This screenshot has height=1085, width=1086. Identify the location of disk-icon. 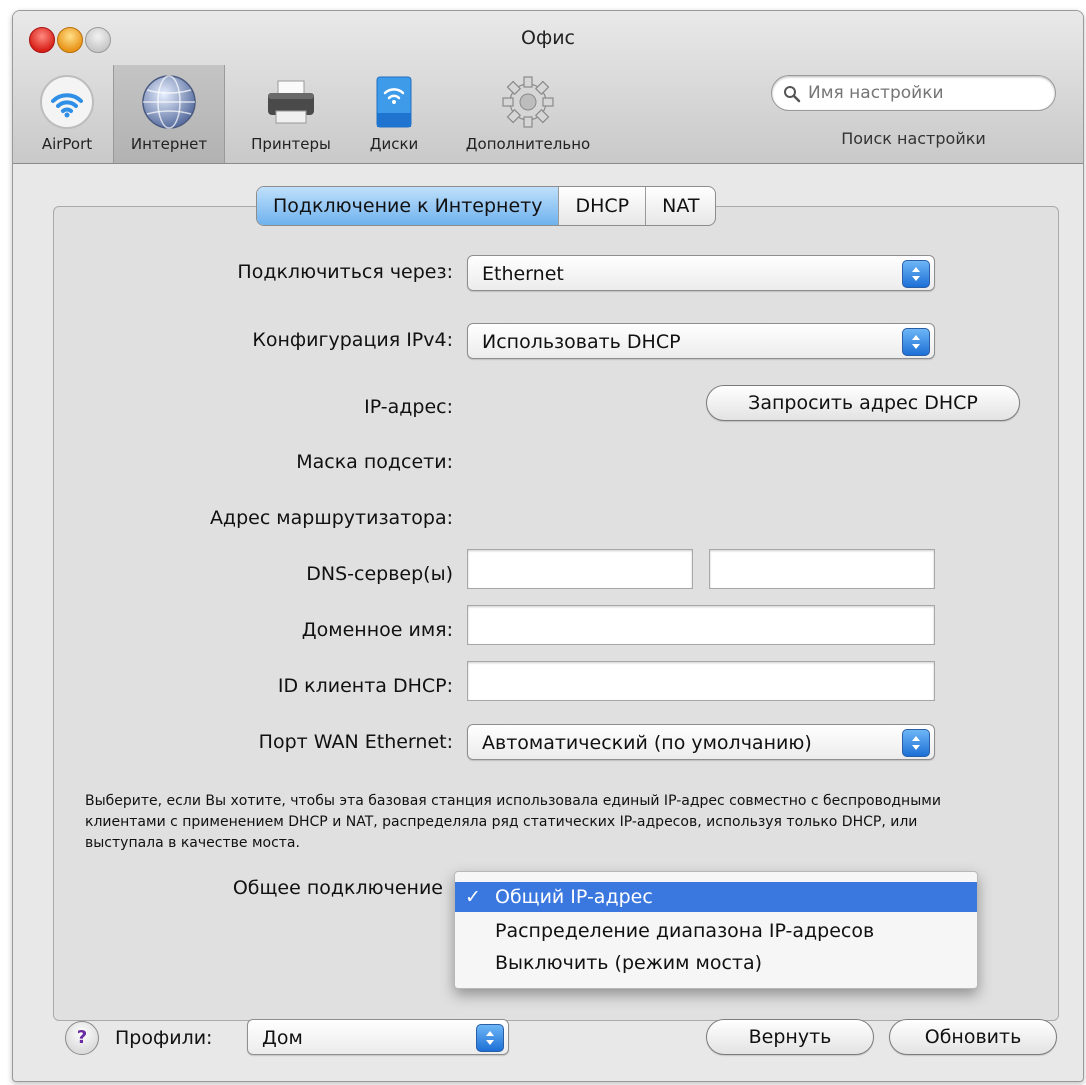
(394, 102).